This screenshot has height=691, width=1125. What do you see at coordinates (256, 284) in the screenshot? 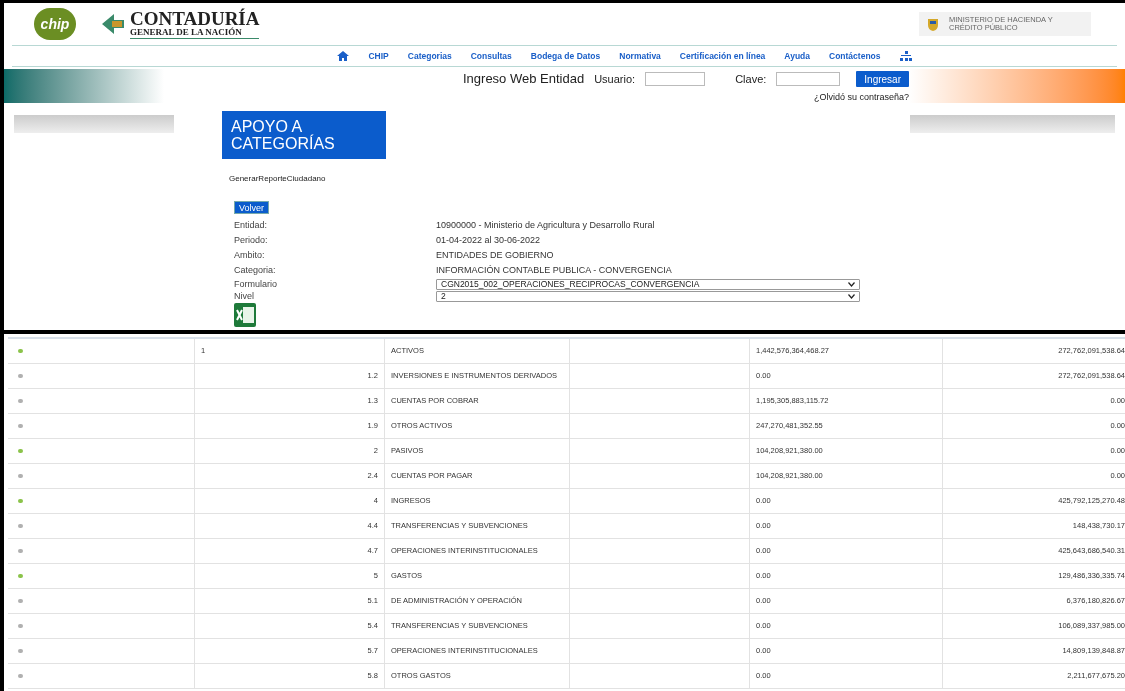
I see `field-label: Formulario` at bounding box center [256, 284].